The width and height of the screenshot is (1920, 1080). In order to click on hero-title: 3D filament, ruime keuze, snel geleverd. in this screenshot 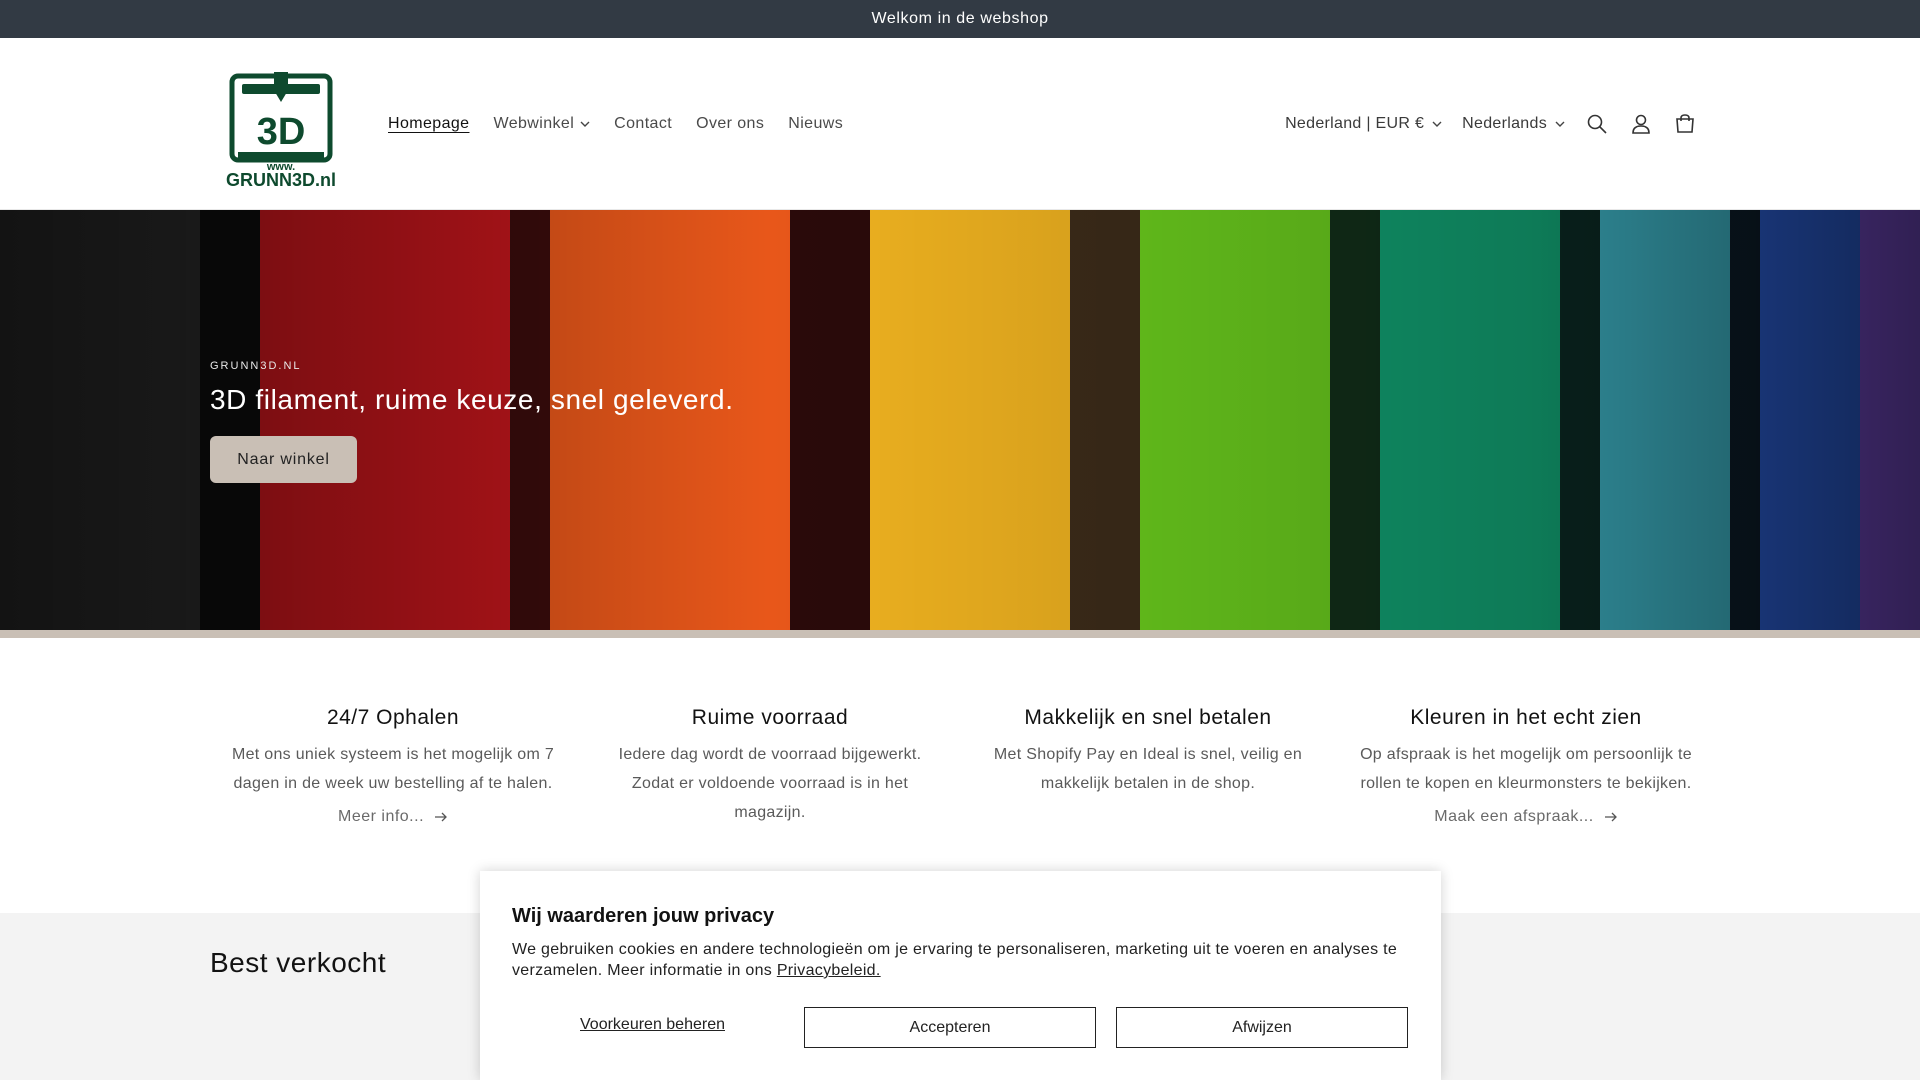, I will do `click(472, 399)`.